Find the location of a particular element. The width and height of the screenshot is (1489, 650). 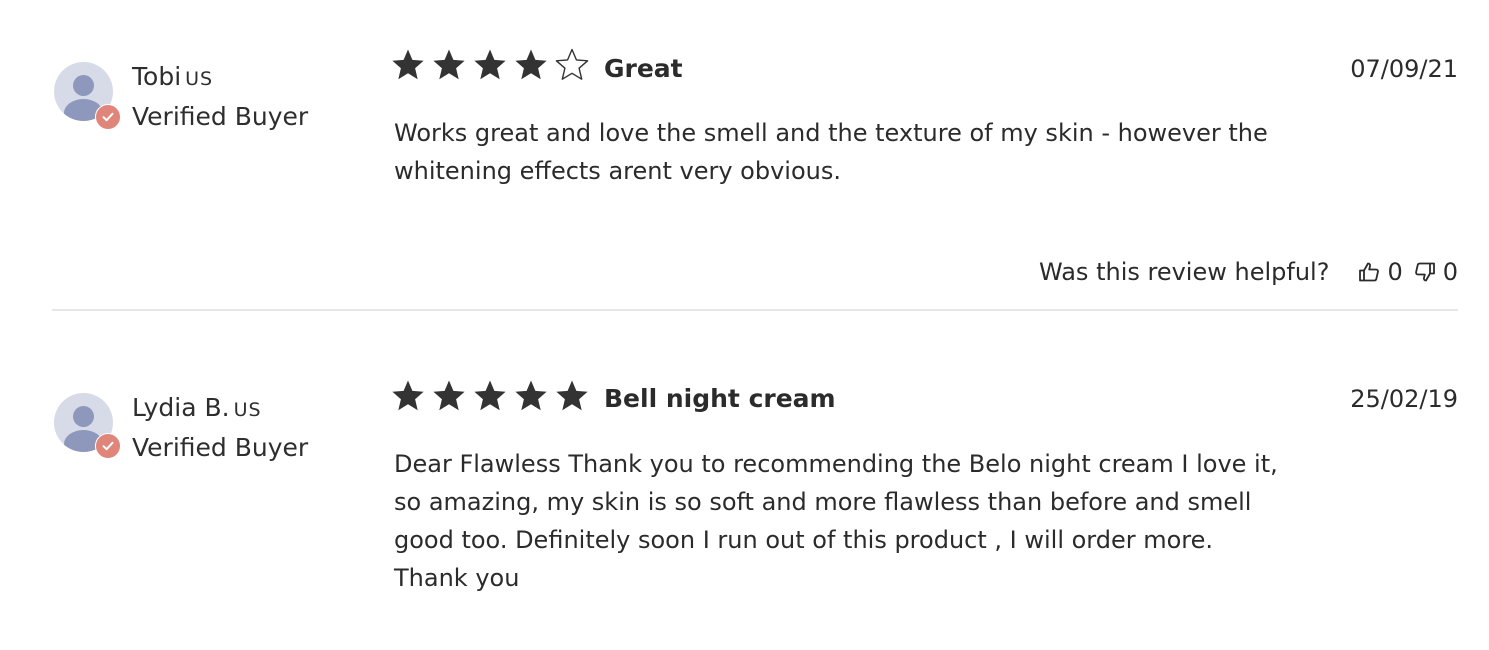

helpful-votes: Was this review helpful? 0 0 is located at coordinates (1248, 272).